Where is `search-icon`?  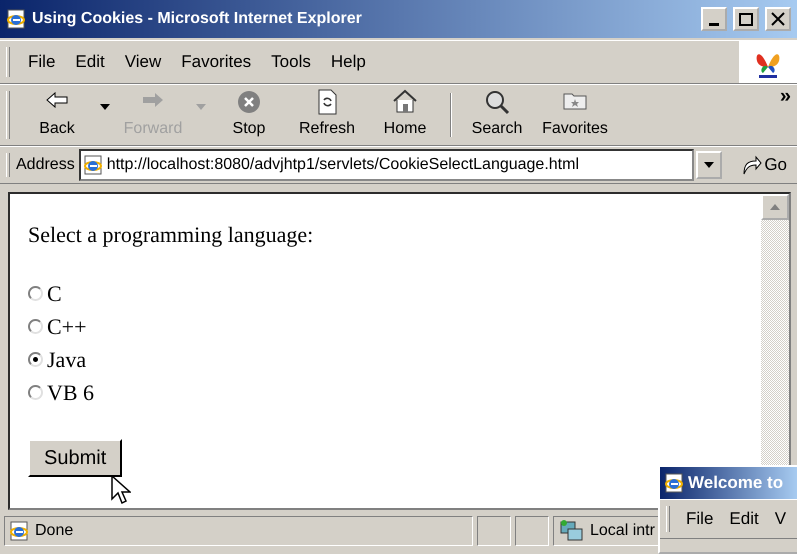
search-icon is located at coordinates (497, 102).